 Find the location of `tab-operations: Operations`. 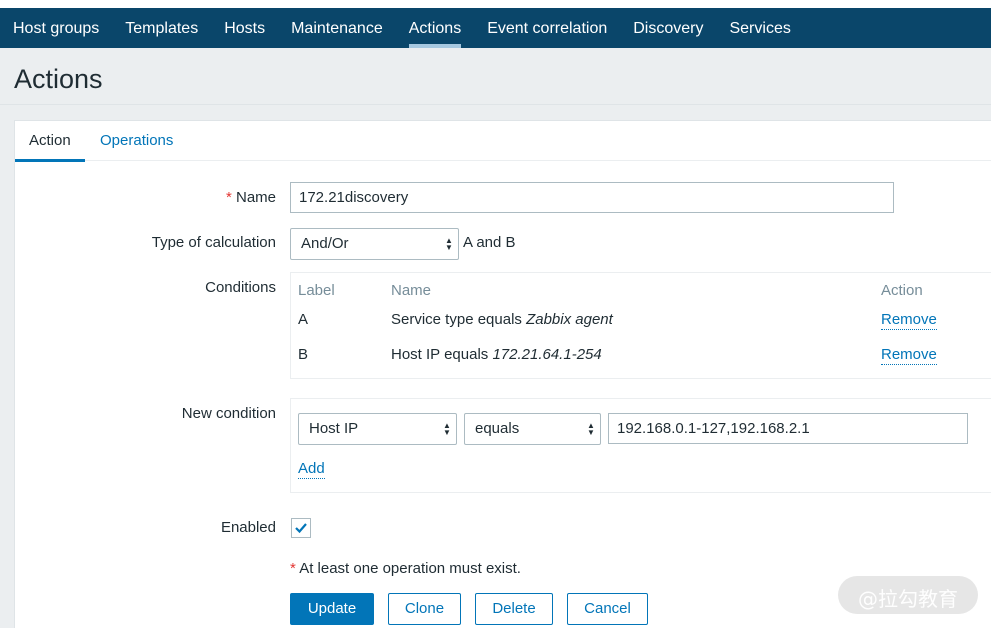

tab-operations: Operations is located at coordinates (136, 141).